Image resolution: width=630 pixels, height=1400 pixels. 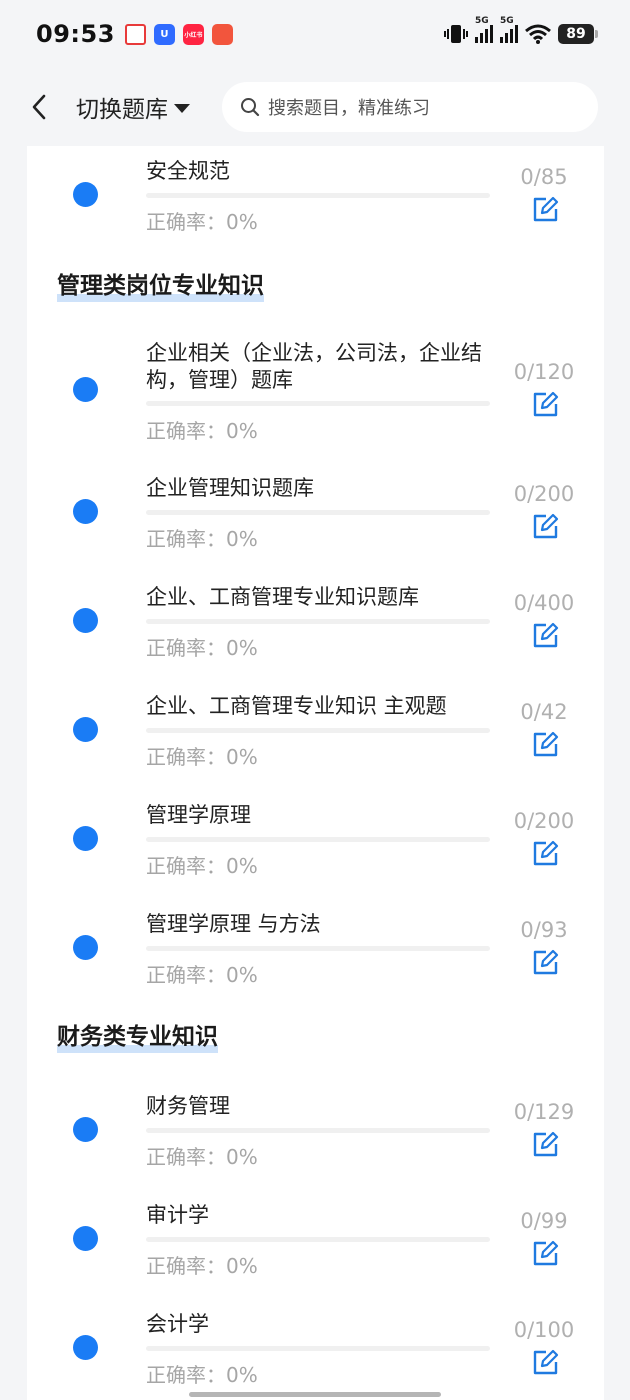 I want to click on list-item: 企业、工商管理专业知识 主观题 正确率：0% 0/42, so click(x=315, y=745).